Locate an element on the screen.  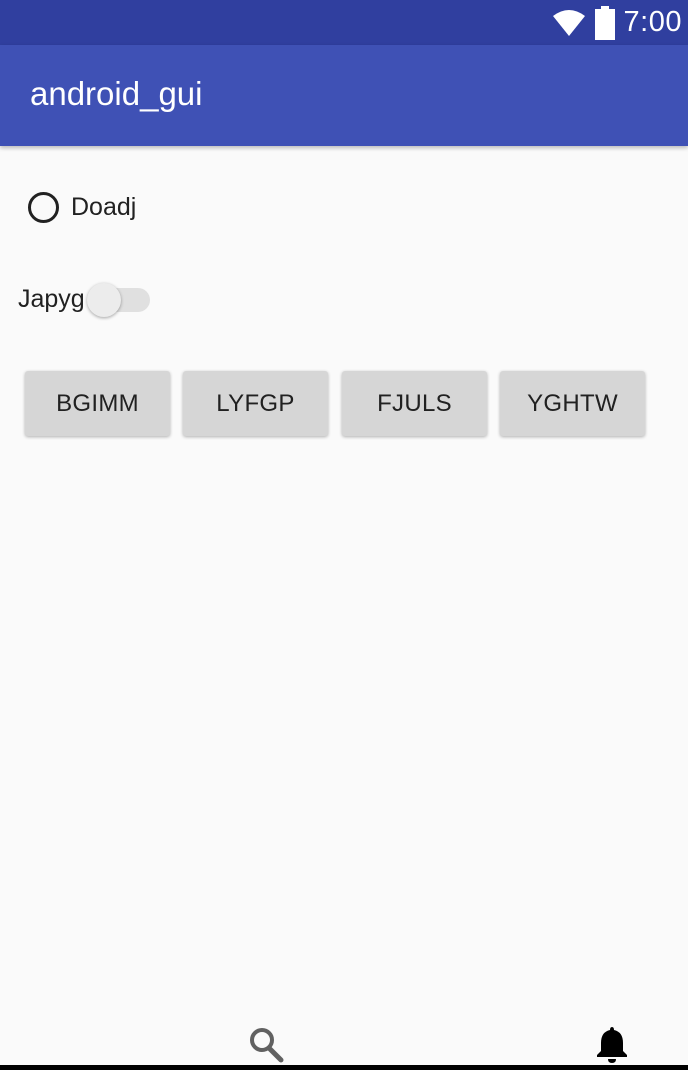
navigation-bar-edge is located at coordinates (344, 1067).